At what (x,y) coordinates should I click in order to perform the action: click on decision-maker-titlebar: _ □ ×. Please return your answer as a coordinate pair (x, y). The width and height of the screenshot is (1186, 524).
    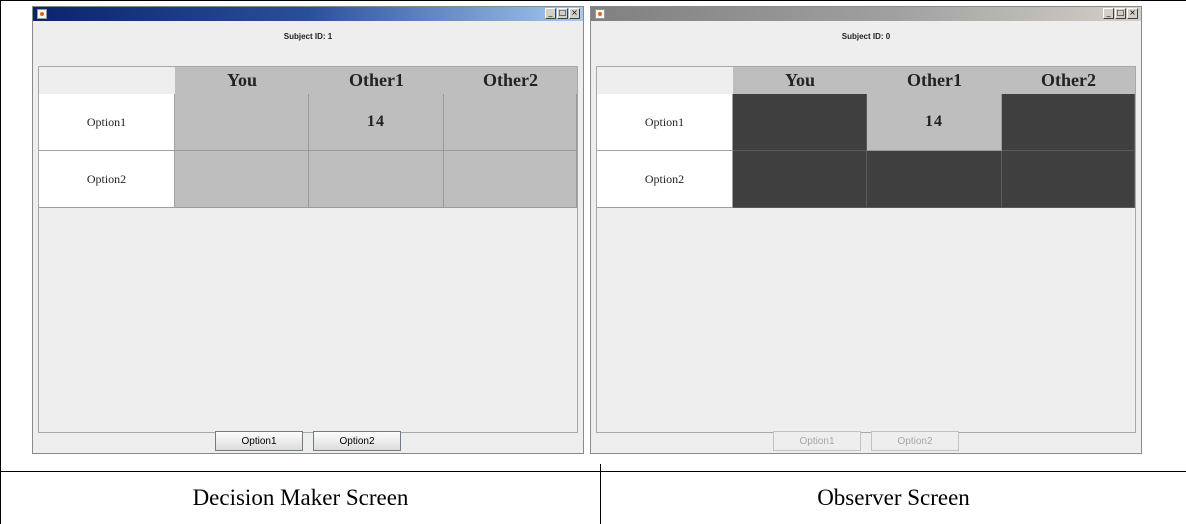
    Looking at the image, I should click on (308, 14).